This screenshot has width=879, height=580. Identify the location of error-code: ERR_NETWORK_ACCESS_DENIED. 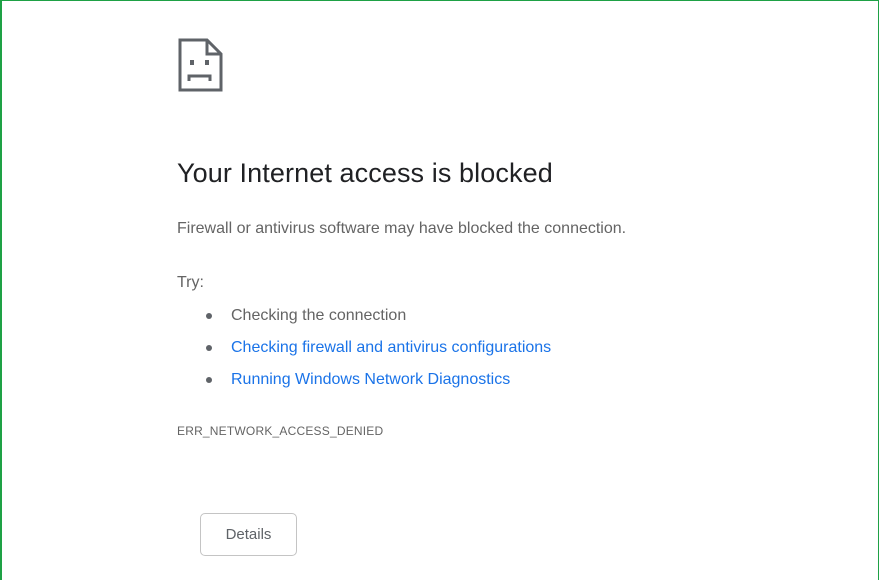
(280, 431).